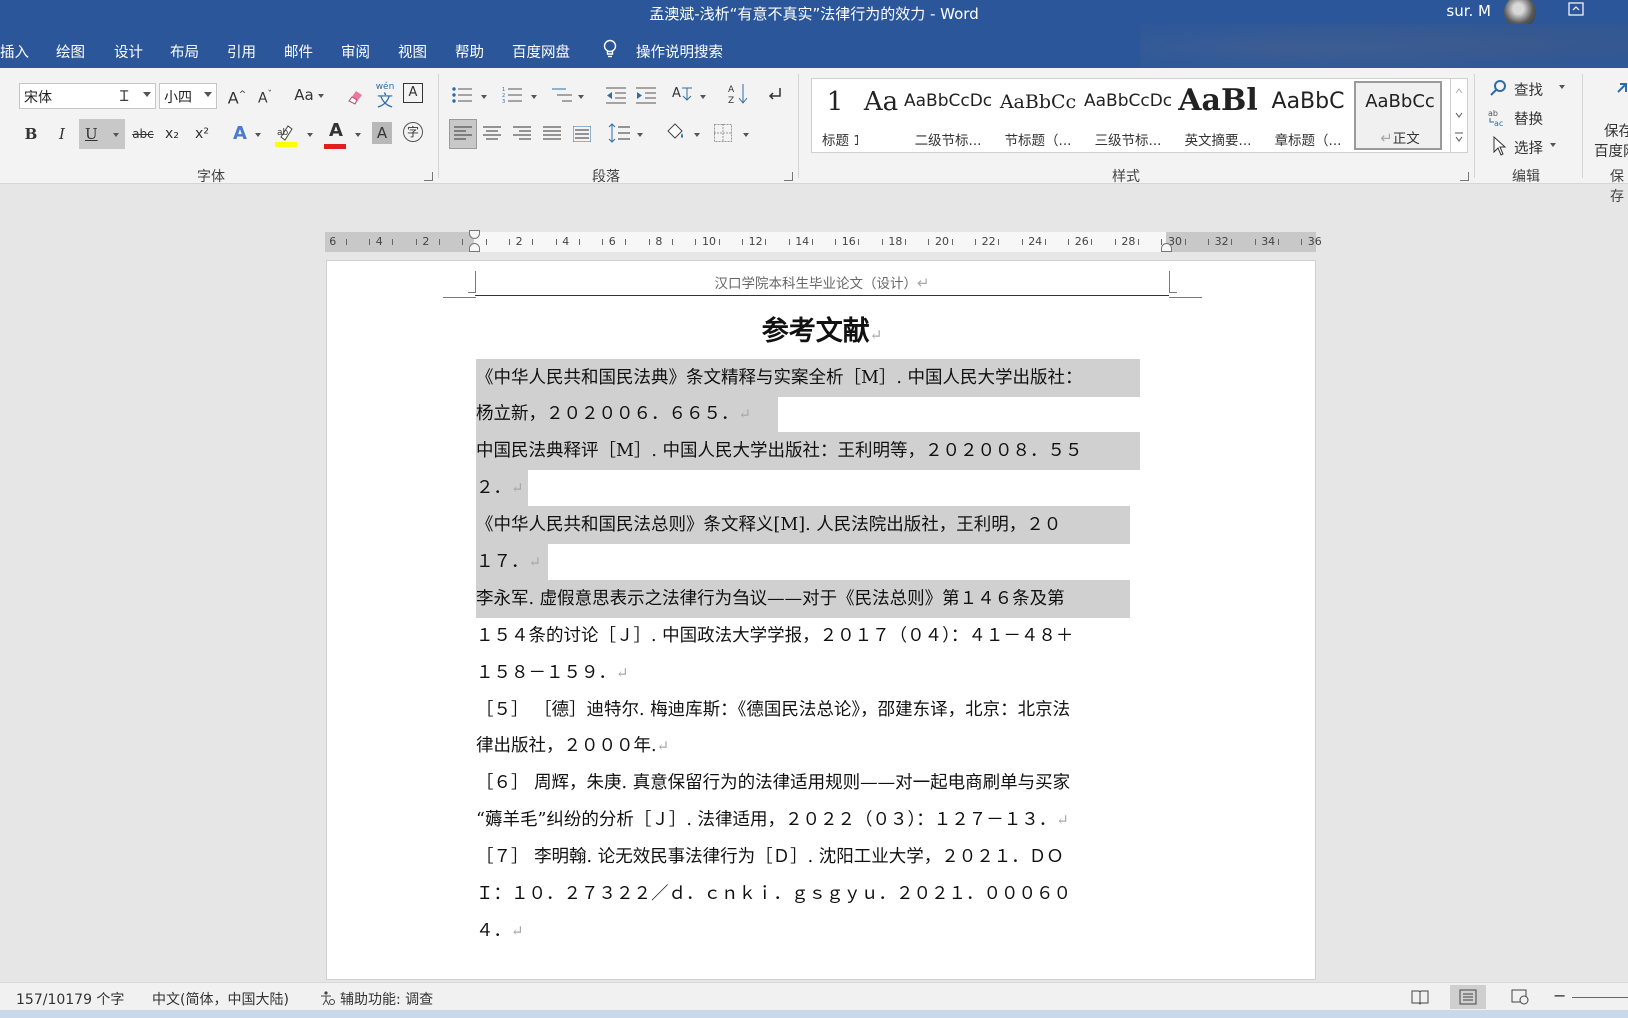 The height and width of the screenshot is (1018, 1628). Describe the element at coordinates (298, 51) in the screenshot. I see `tab-mailings: 邮件` at that location.